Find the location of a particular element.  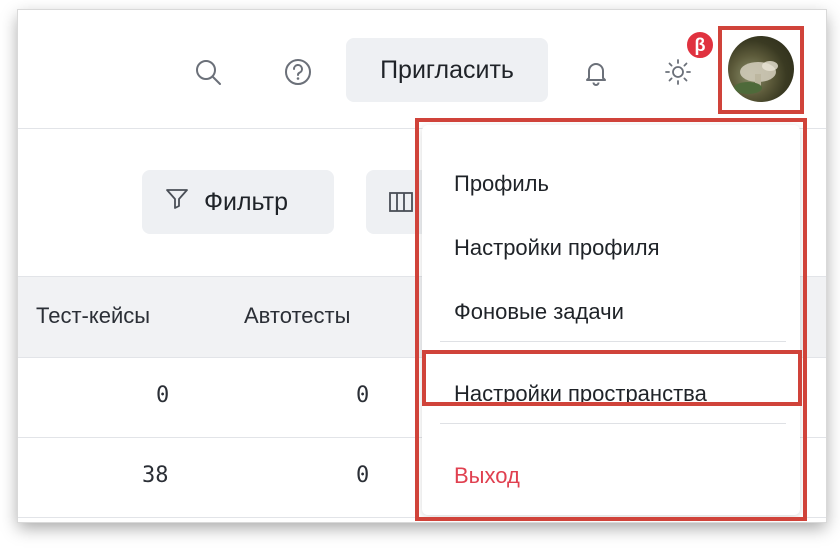

columns-icon is located at coordinates (401, 204).